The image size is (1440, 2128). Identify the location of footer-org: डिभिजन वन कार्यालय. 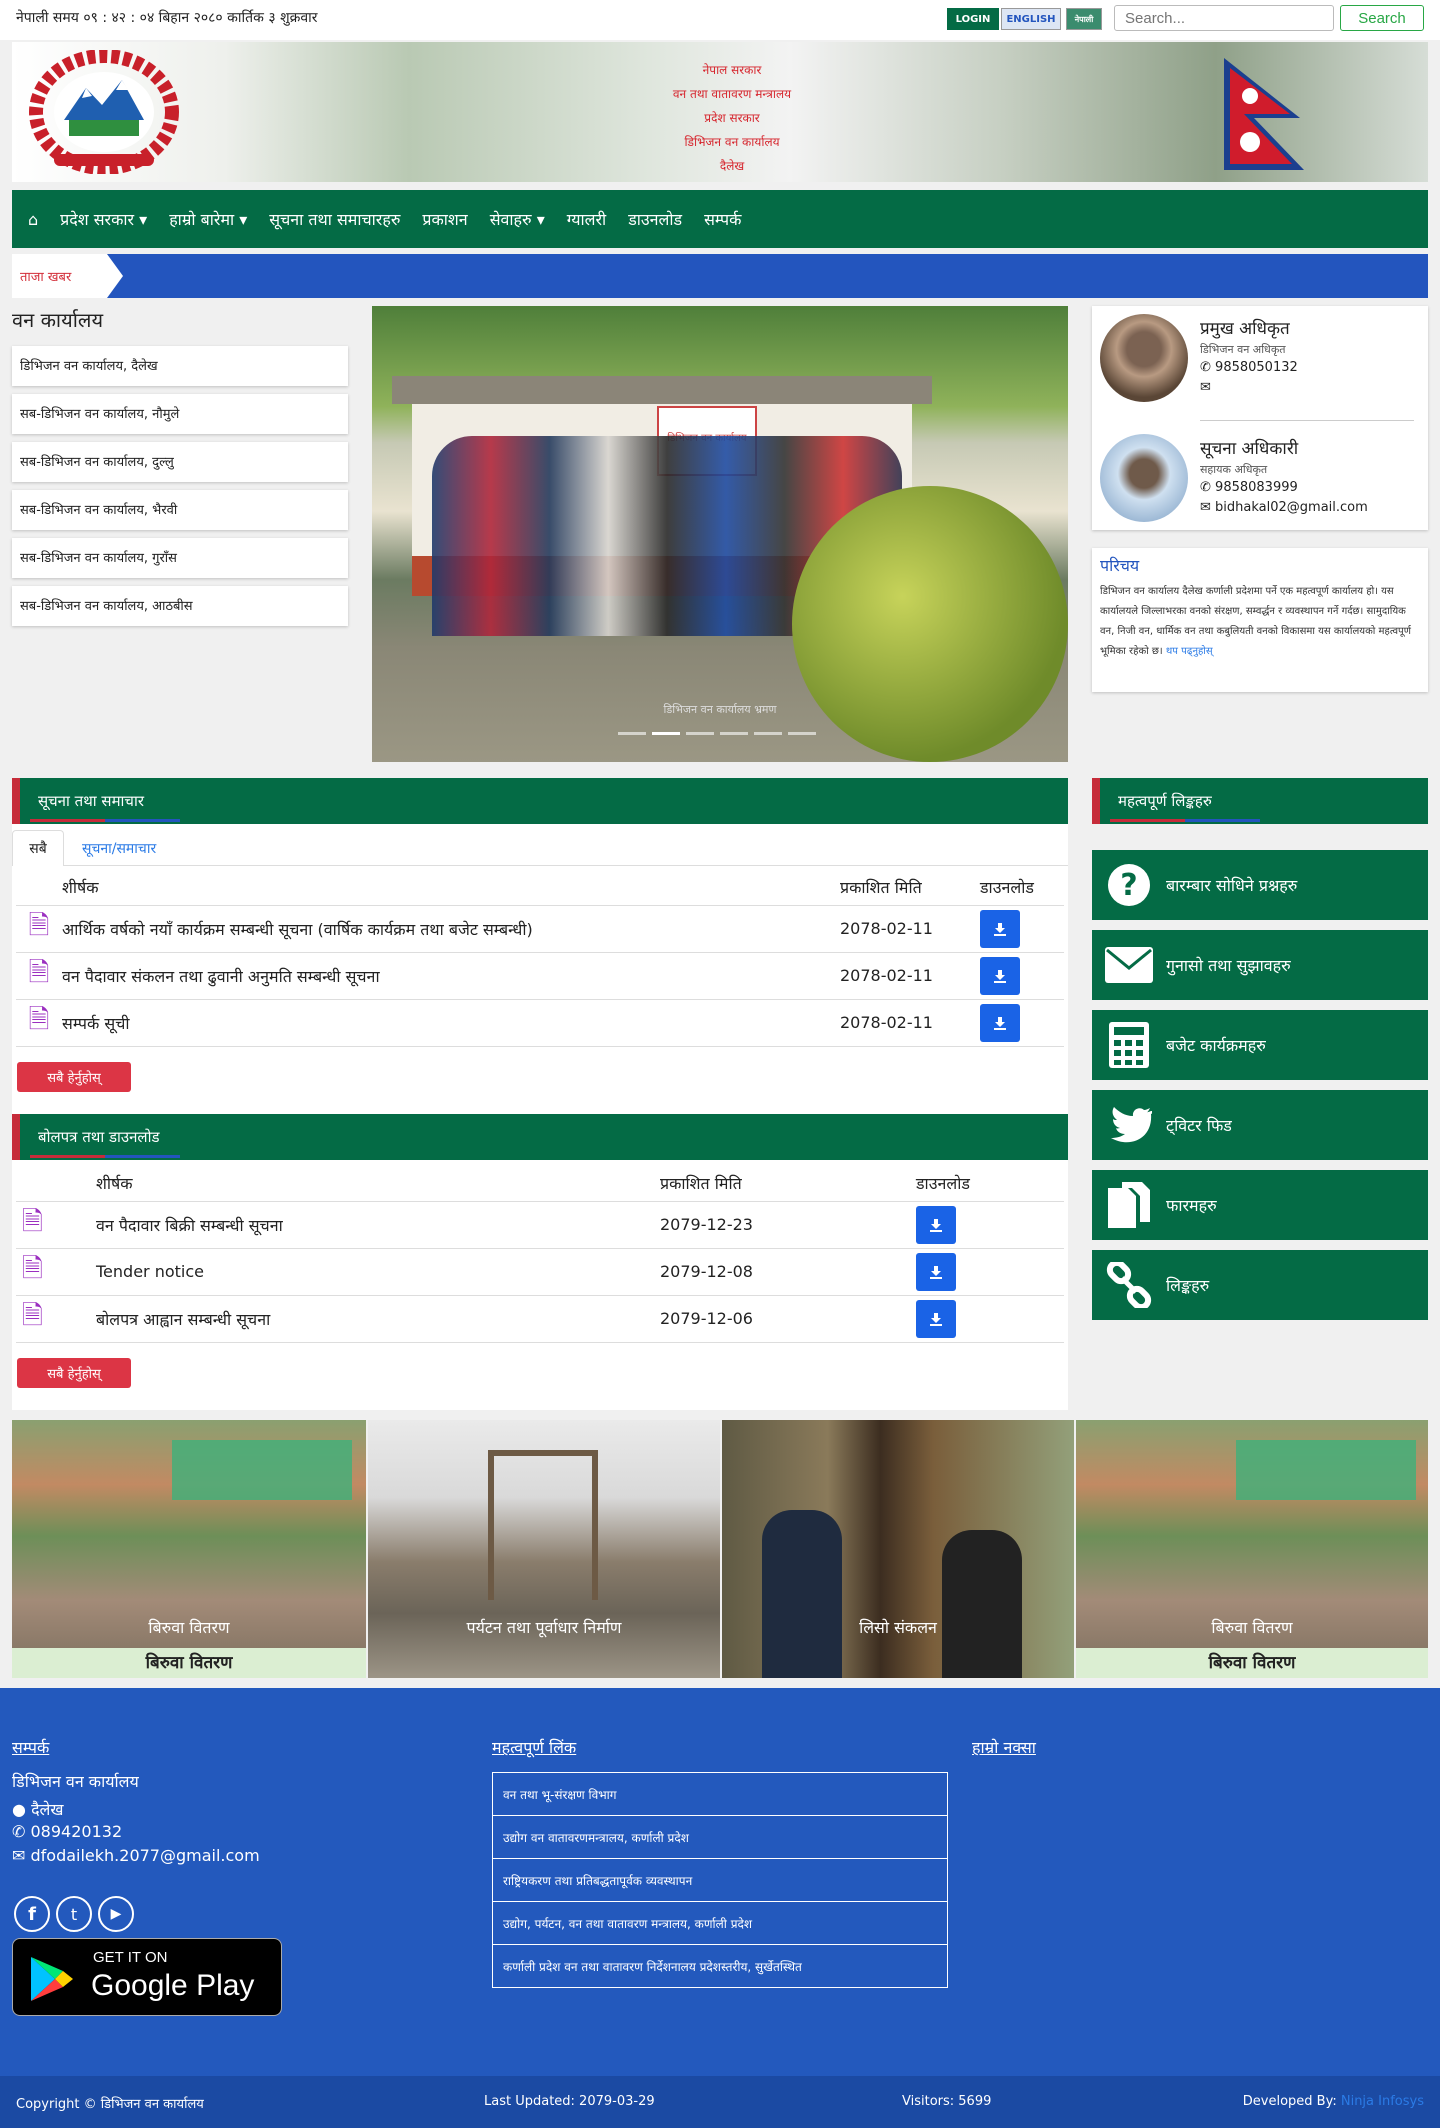
(75, 1781).